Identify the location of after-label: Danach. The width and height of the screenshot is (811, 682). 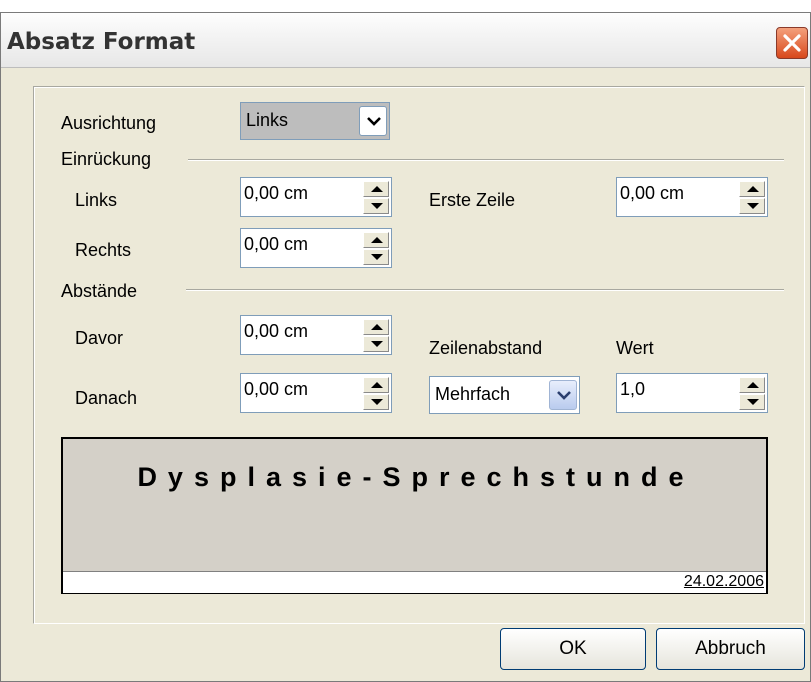
(106, 398).